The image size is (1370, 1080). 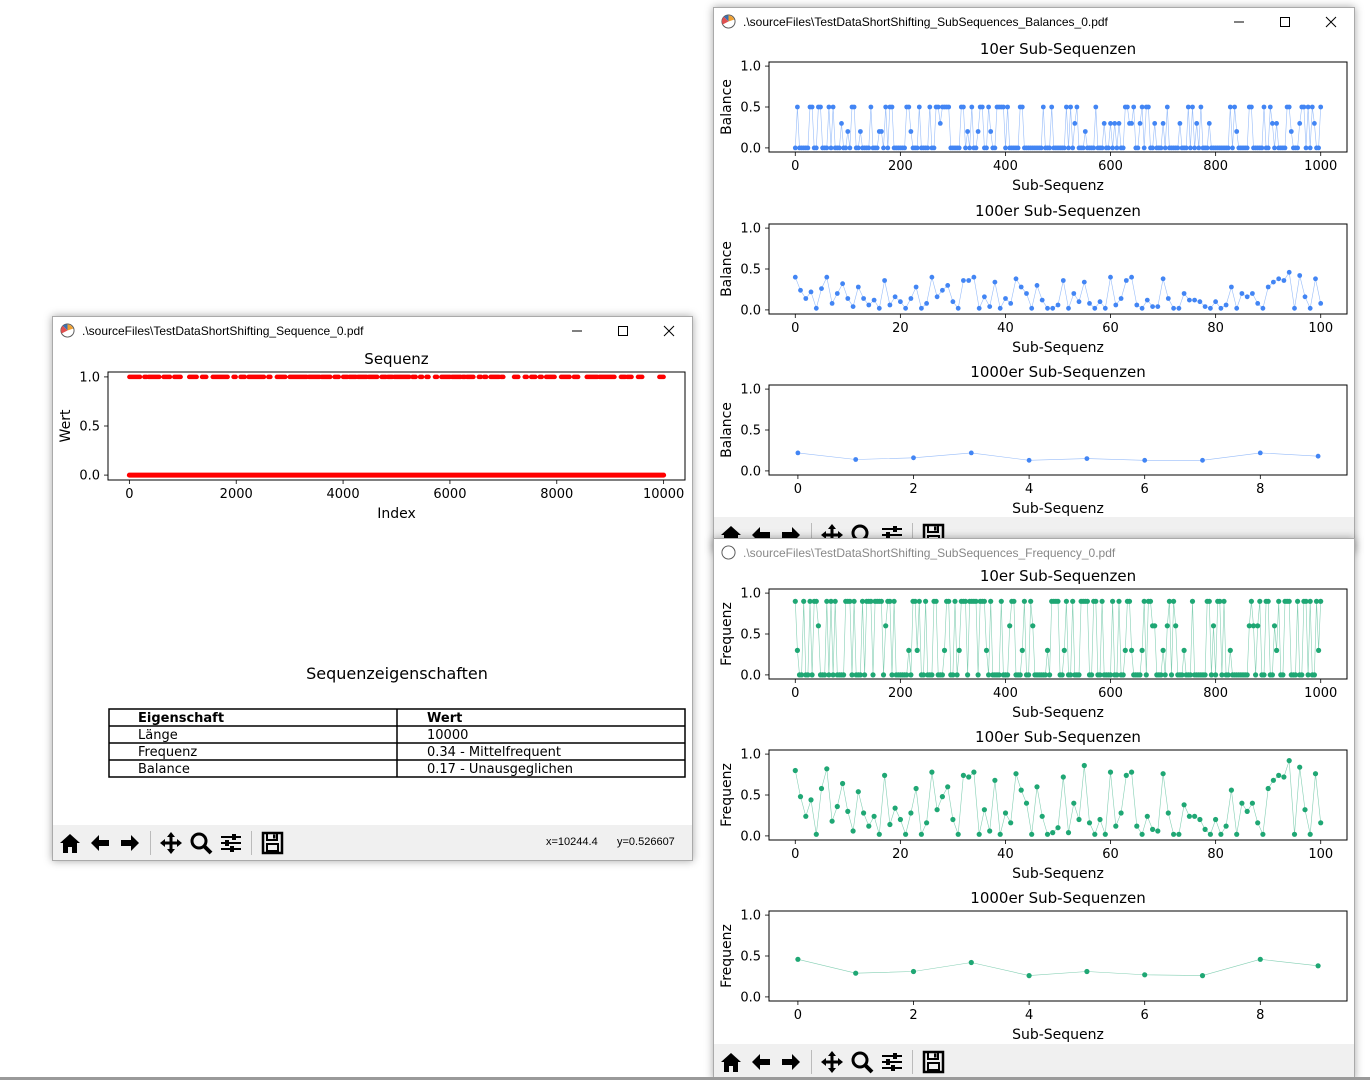 What do you see at coordinates (1058, 127) in the screenshot?
I see `series-line` at bounding box center [1058, 127].